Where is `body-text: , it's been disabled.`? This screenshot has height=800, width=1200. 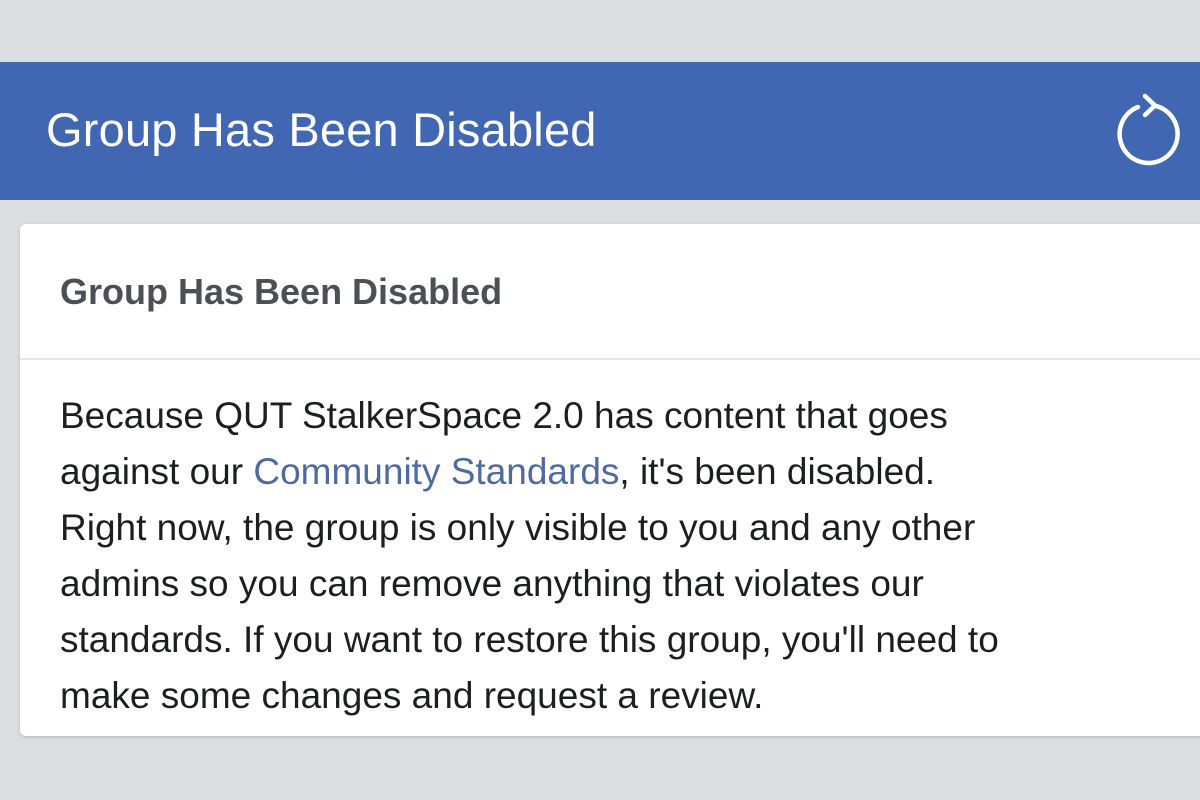
body-text: , it's been disabled. is located at coordinates (777, 471).